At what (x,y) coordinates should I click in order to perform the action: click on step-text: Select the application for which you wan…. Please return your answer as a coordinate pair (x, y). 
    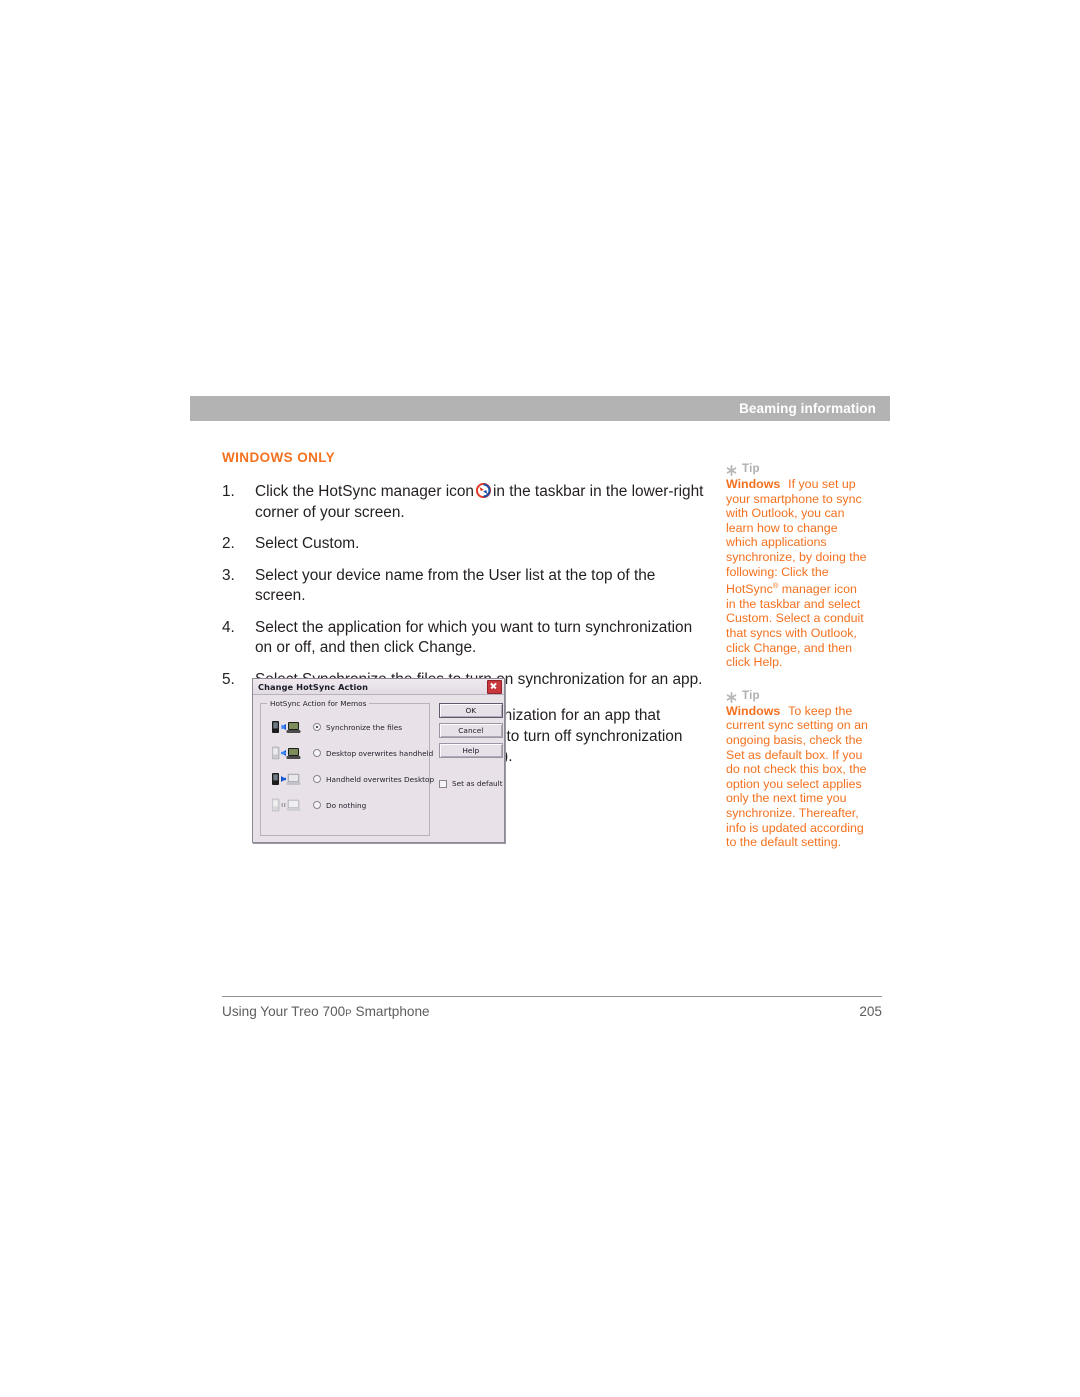
    Looking at the image, I should click on (474, 637).